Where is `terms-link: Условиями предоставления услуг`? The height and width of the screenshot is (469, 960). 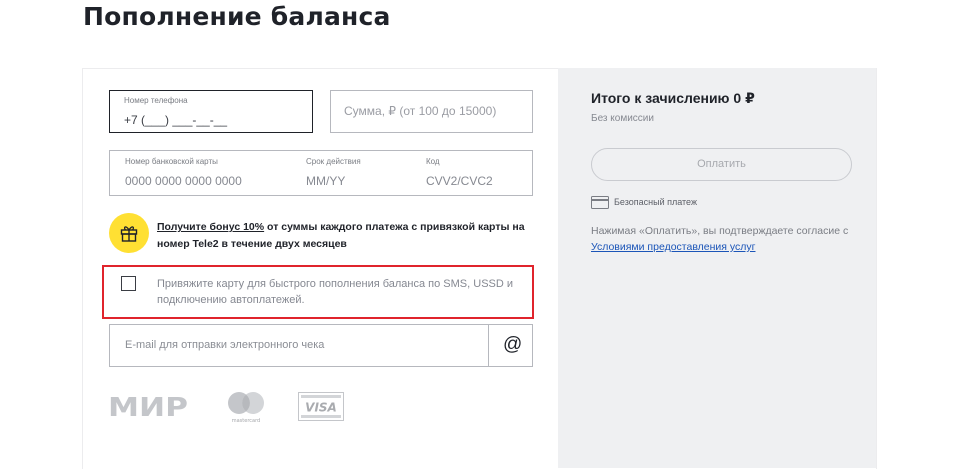
terms-link: Условиями предоставления услуг is located at coordinates (673, 247).